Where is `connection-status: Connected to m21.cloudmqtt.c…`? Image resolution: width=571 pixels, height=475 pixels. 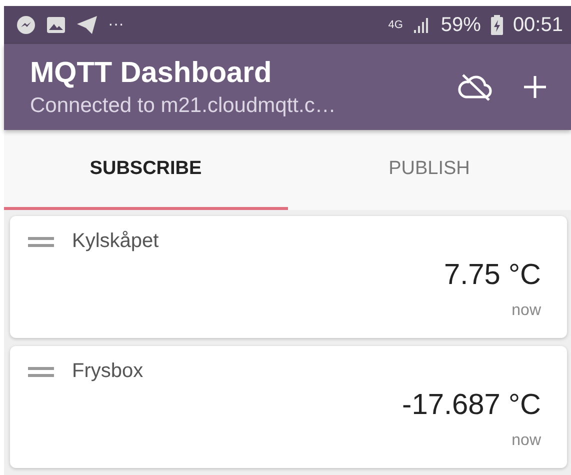
connection-status: Connected to m21.cloudmqtt.c… is located at coordinates (183, 106).